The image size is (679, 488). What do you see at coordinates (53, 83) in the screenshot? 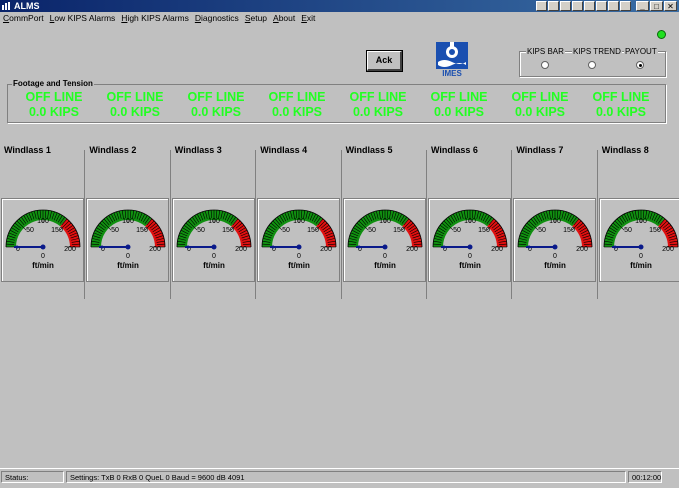
I see `footage-tension-title: Footage and Tension` at bounding box center [53, 83].